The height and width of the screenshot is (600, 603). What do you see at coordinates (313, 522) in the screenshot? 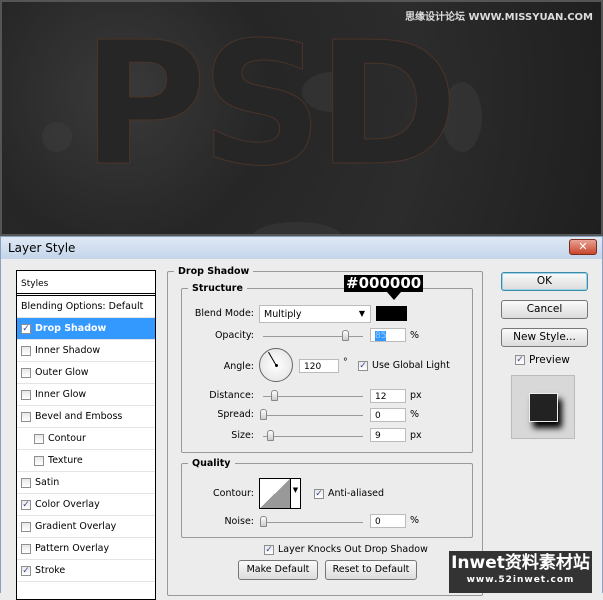
I see `noise-slider-track` at bounding box center [313, 522].